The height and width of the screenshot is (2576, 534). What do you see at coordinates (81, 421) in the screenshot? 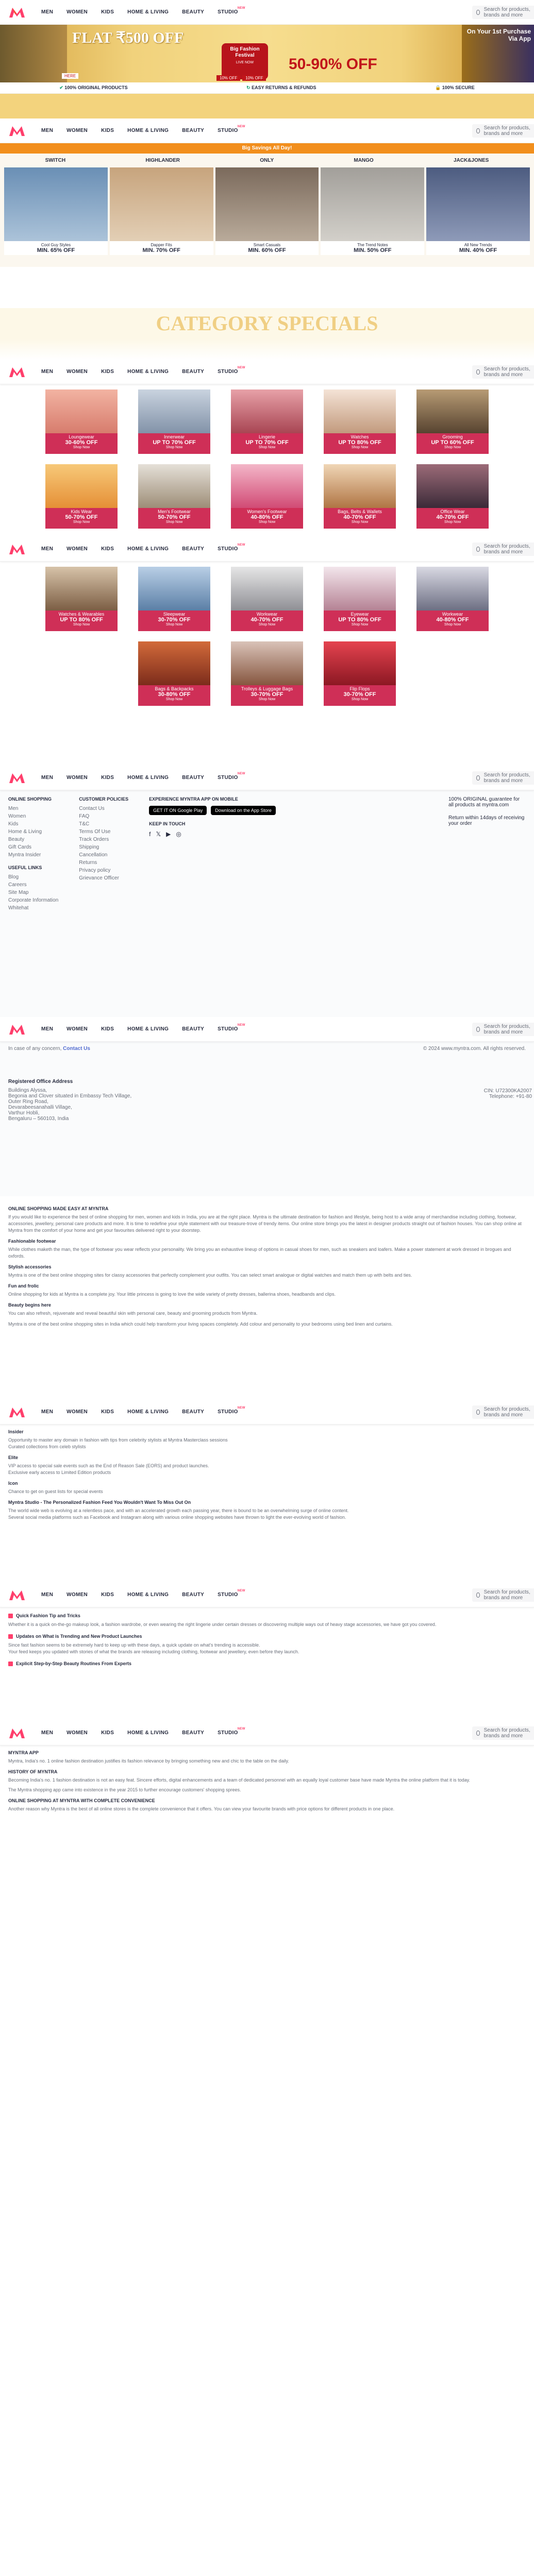
I see `category-card: Loungewear 30-60% OFF Shop Now` at bounding box center [81, 421].